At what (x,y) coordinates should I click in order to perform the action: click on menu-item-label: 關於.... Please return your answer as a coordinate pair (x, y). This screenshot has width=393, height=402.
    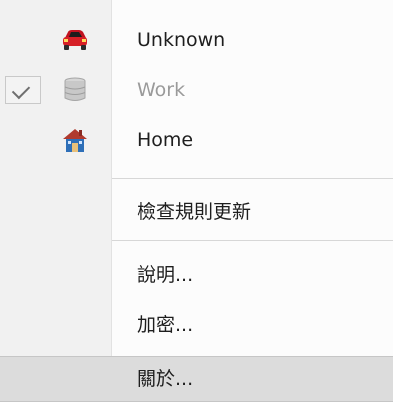
    Looking at the image, I should click on (165, 379).